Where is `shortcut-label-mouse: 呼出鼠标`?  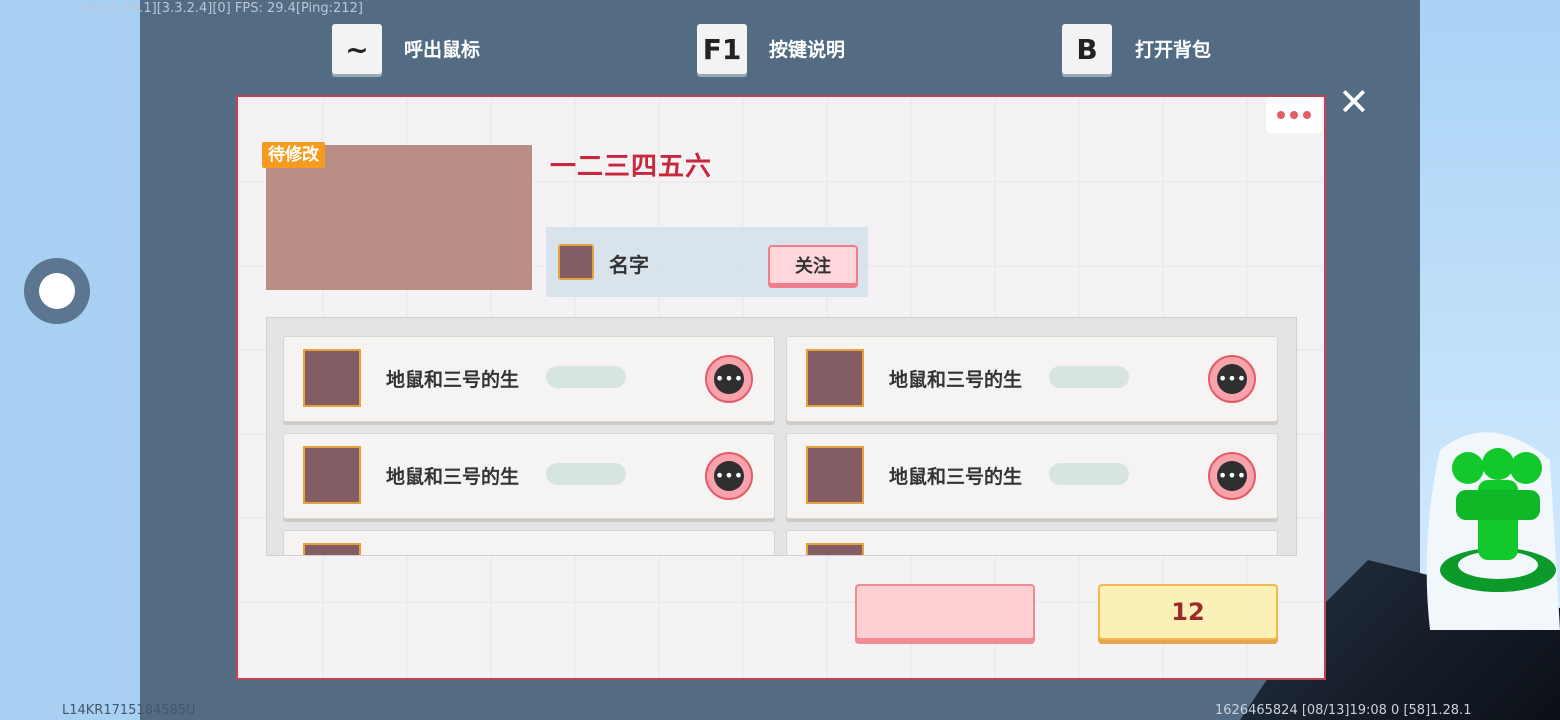
shortcut-label-mouse: 呼出鼠标 is located at coordinates (442, 50).